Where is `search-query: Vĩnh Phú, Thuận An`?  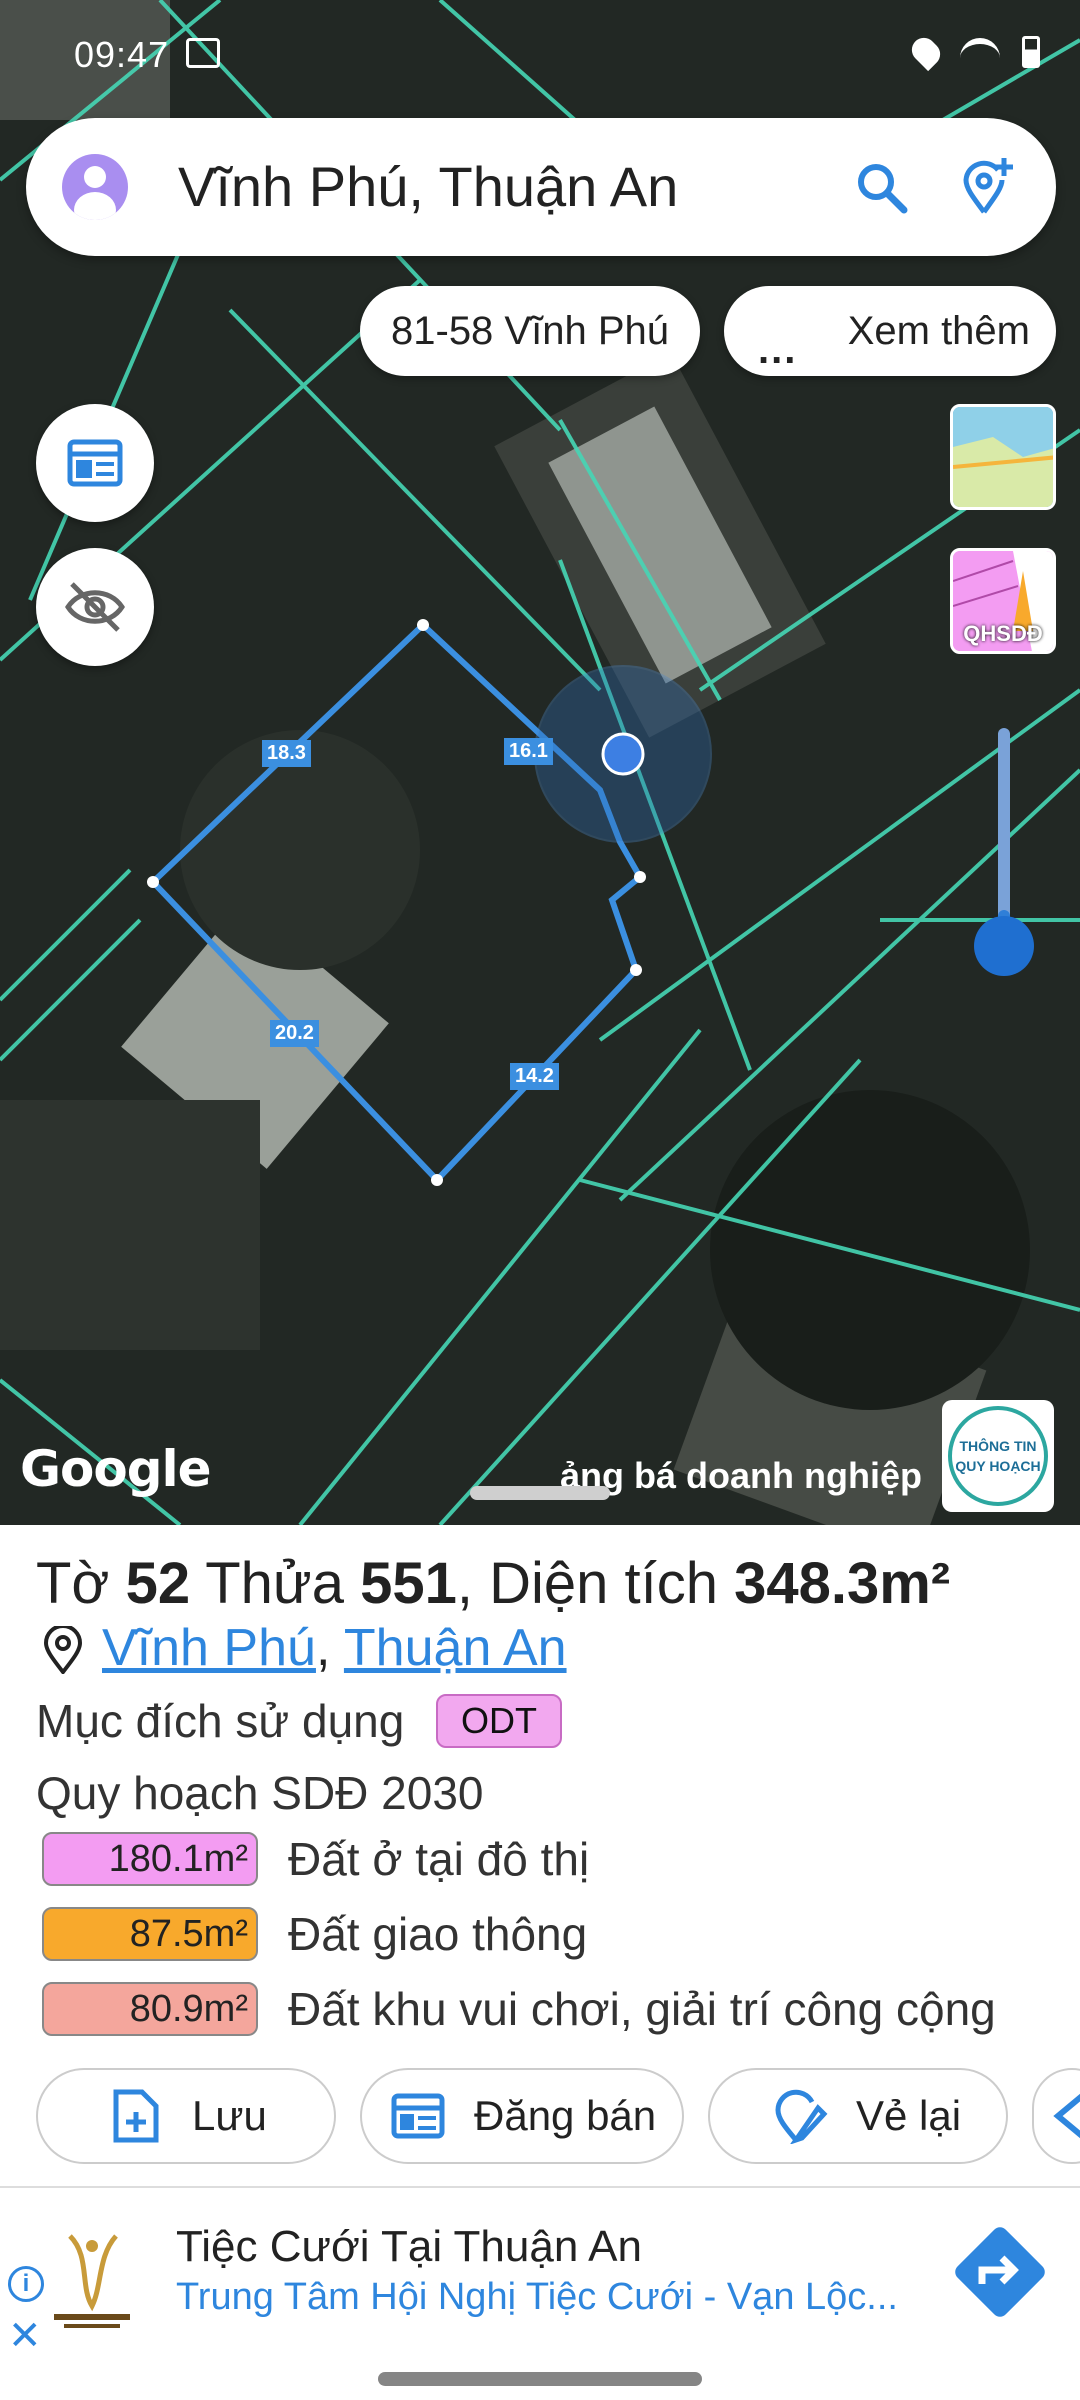
search-query: Vĩnh Phú, Thuận An is located at coordinates (428, 186).